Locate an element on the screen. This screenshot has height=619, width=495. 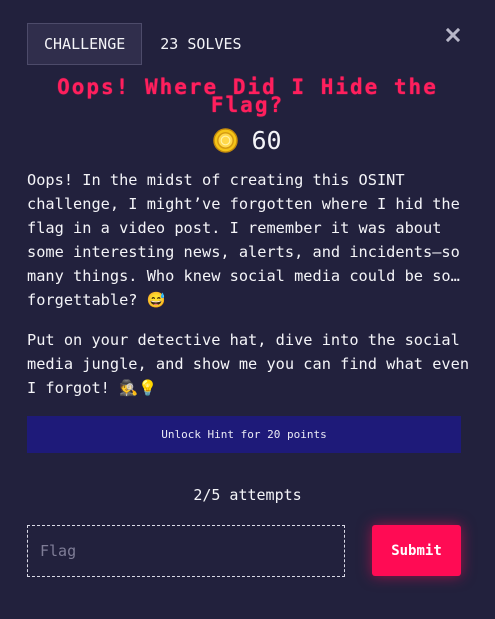
modal-tabs: CHALLENGE 23 SOLVES is located at coordinates (134, 44).